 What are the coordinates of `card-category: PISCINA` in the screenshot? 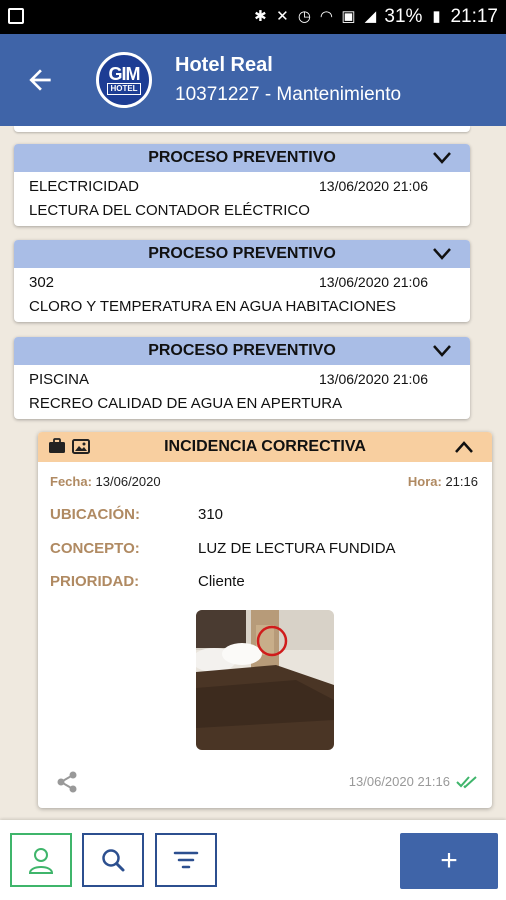 It's located at (59, 379).